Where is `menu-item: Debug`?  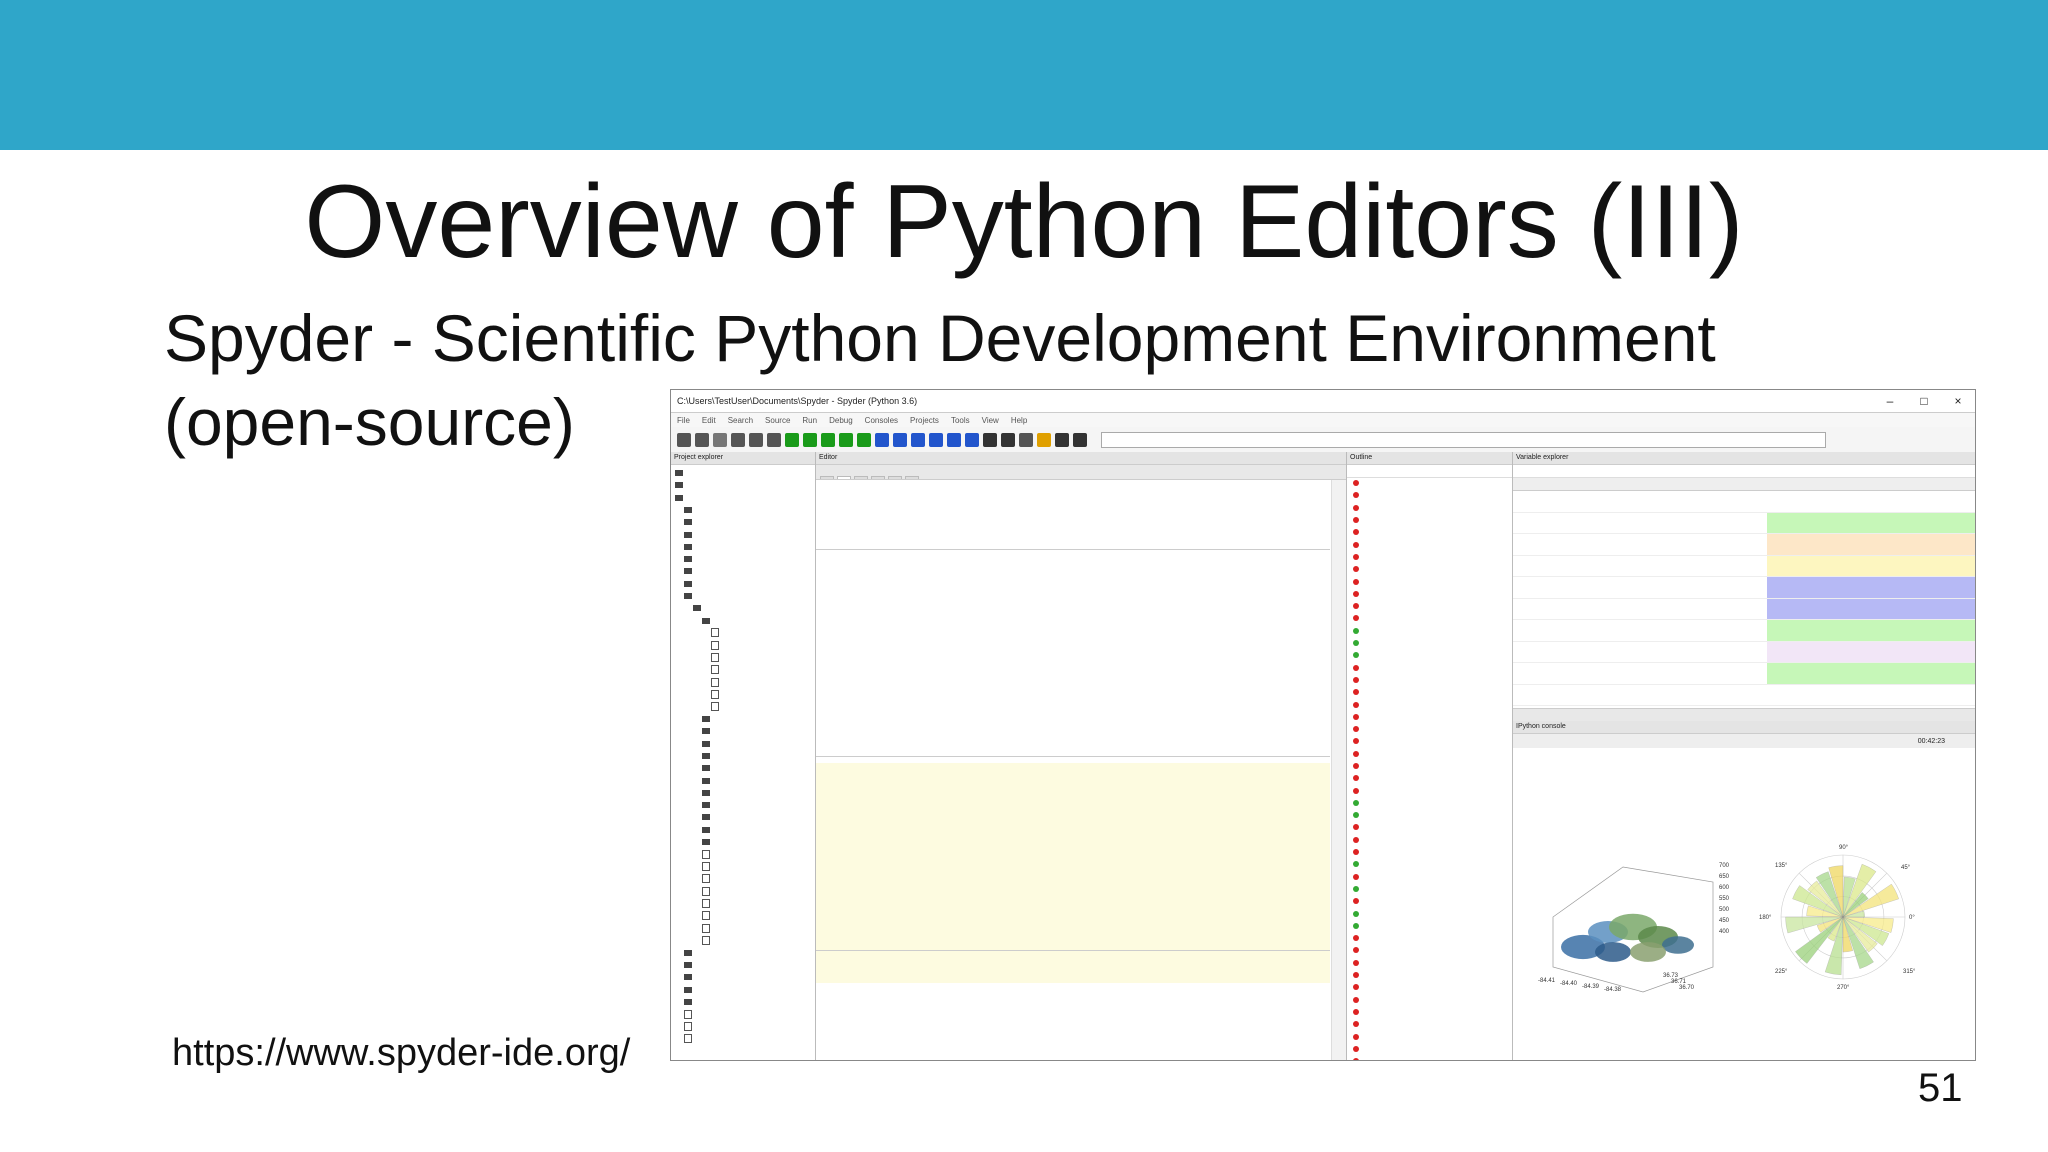 menu-item: Debug is located at coordinates (841, 420).